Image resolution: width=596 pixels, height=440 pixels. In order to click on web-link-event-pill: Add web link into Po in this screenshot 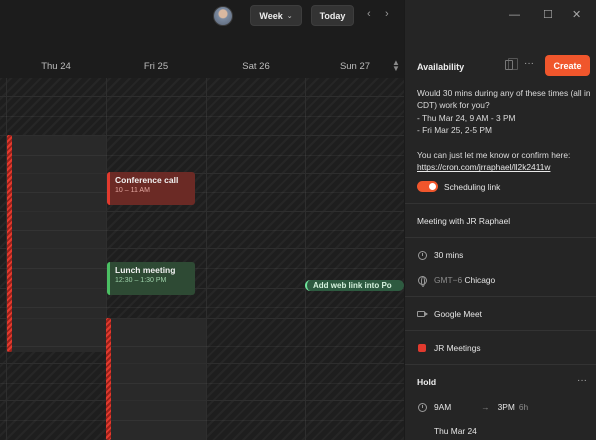, I will do `click(354, 285)`.